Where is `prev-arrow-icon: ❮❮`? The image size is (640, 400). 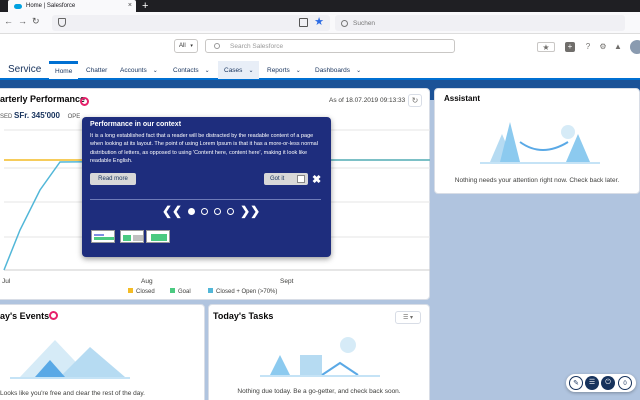 prev-arrow-icon: ❮❮ is located at coordinates (172, 211).